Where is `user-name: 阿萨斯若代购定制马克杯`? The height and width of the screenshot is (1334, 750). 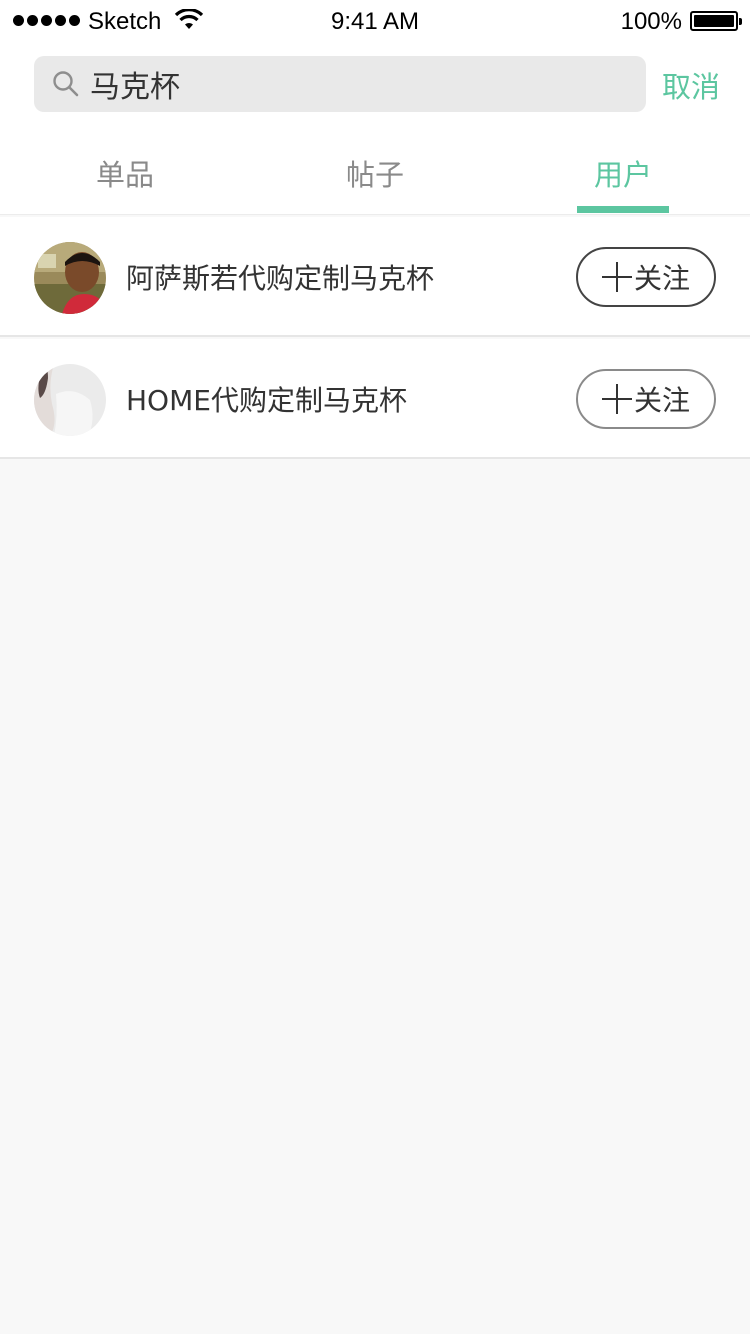 user-name: 阿萨斯若代购定制马克杯 is located at coordinates (280, 278).